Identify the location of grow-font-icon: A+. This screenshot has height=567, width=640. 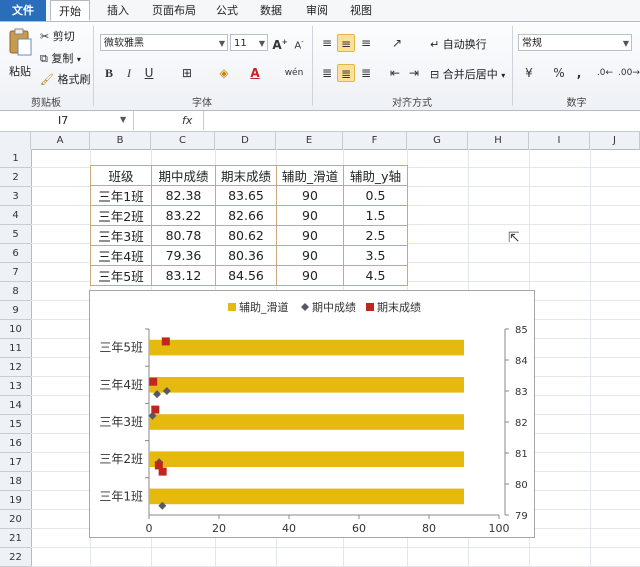
(280, 42).